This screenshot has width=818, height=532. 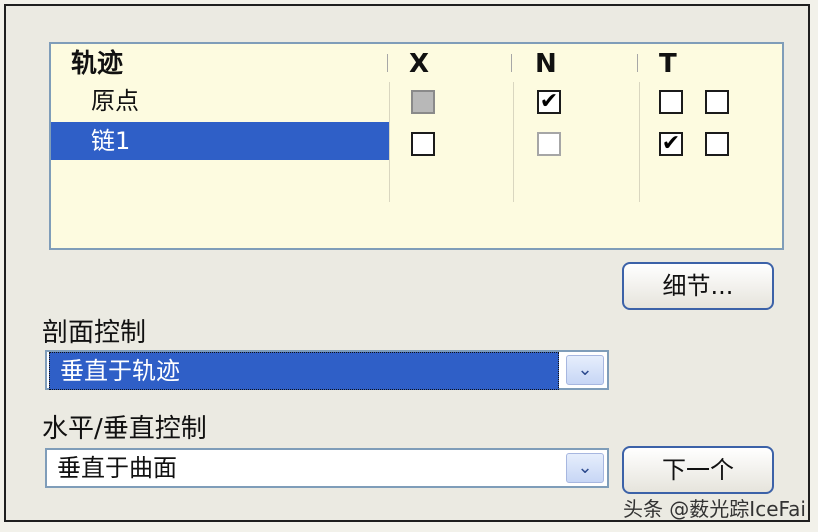 I want to click on next-button: 下一个, so click(x=698, y=470).